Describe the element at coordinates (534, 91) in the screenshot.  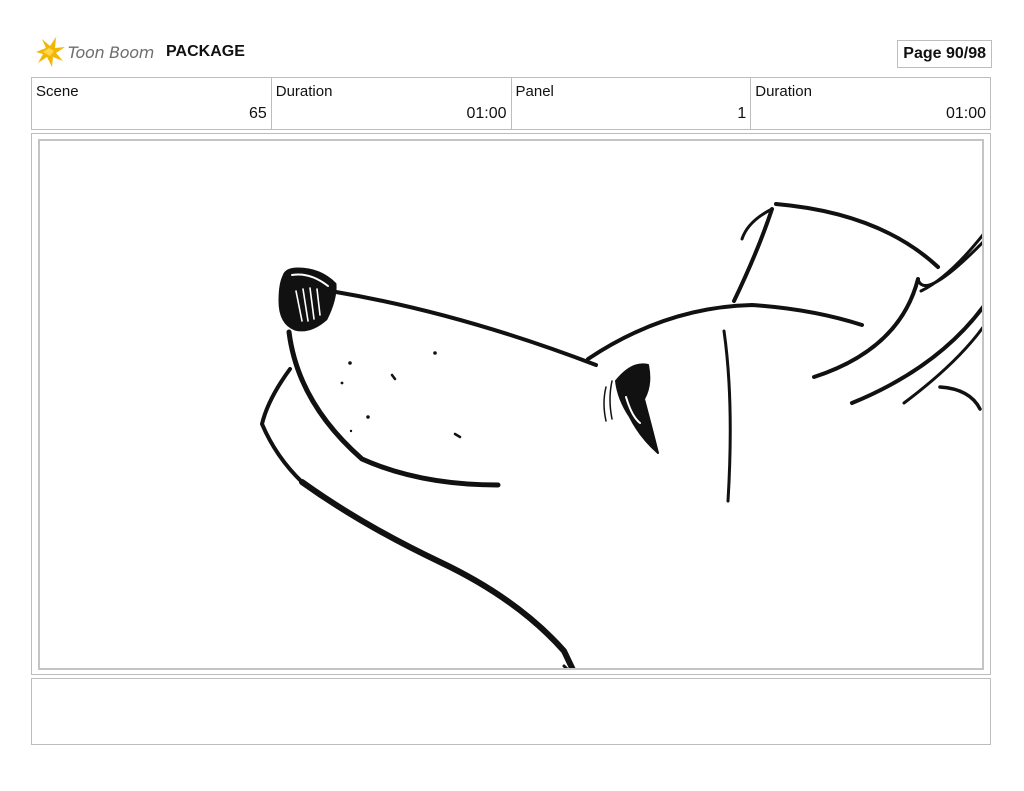
I see `panel-label: Panel` at that location.